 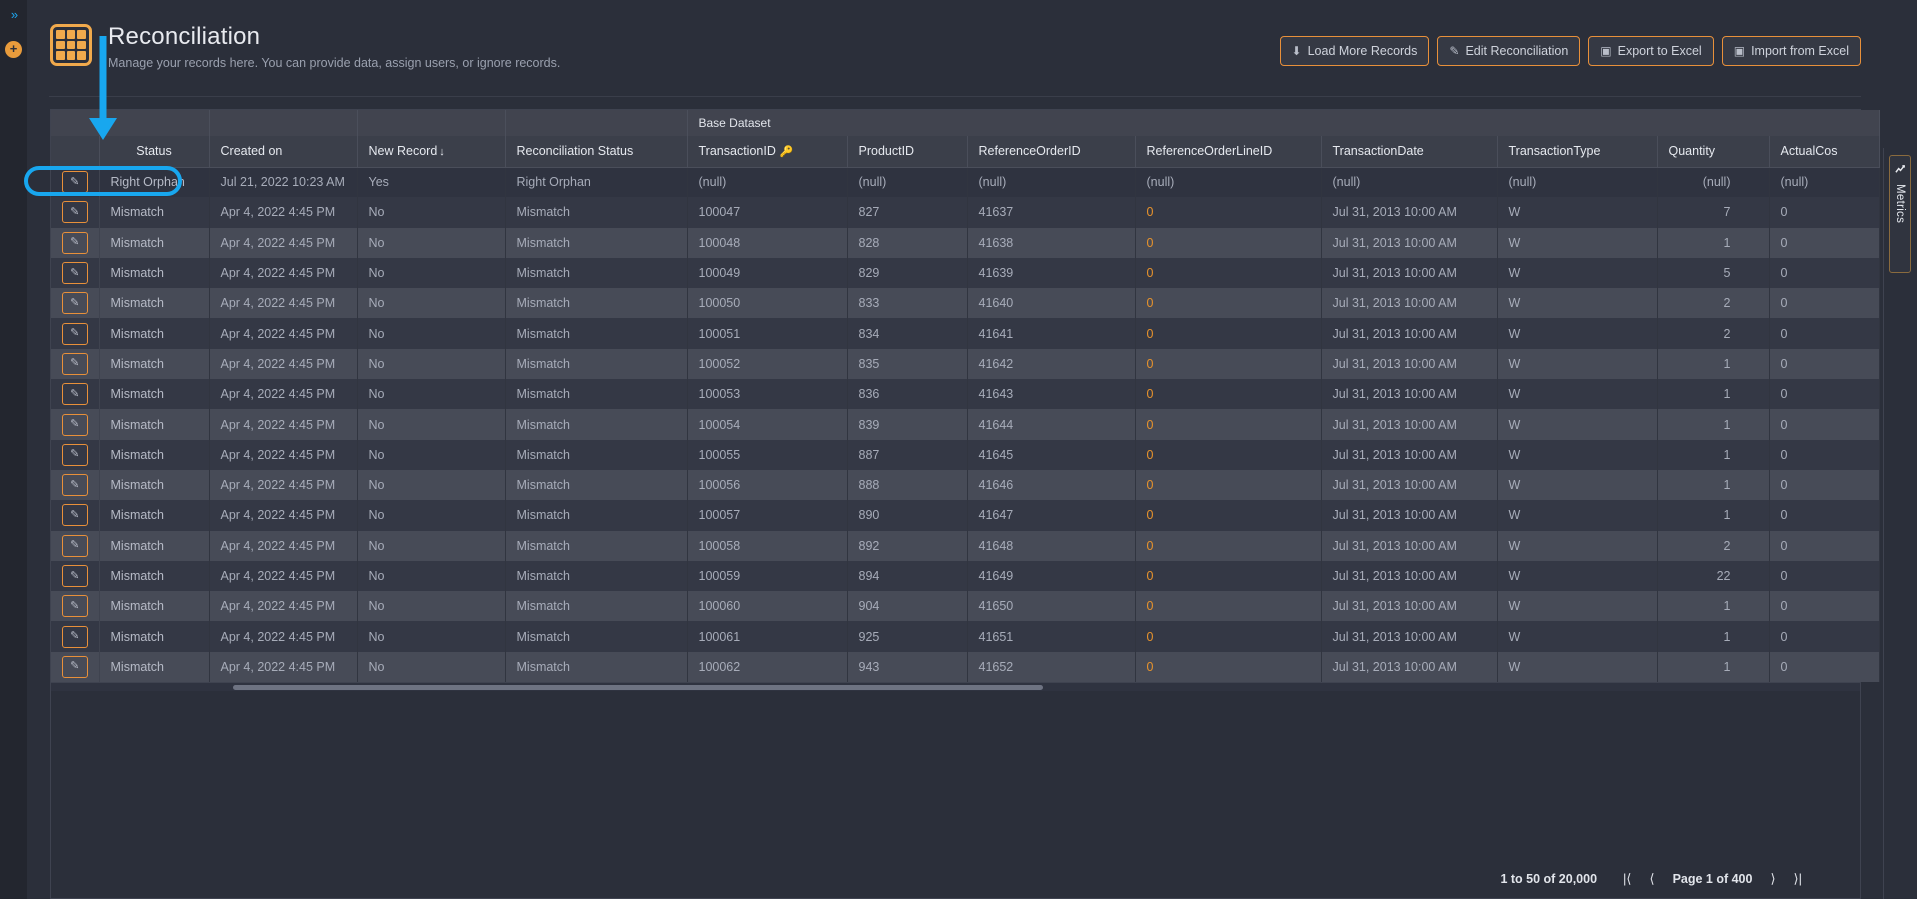 I want to click on cell-transaction-id: 100056, so click(x=767, y=485).